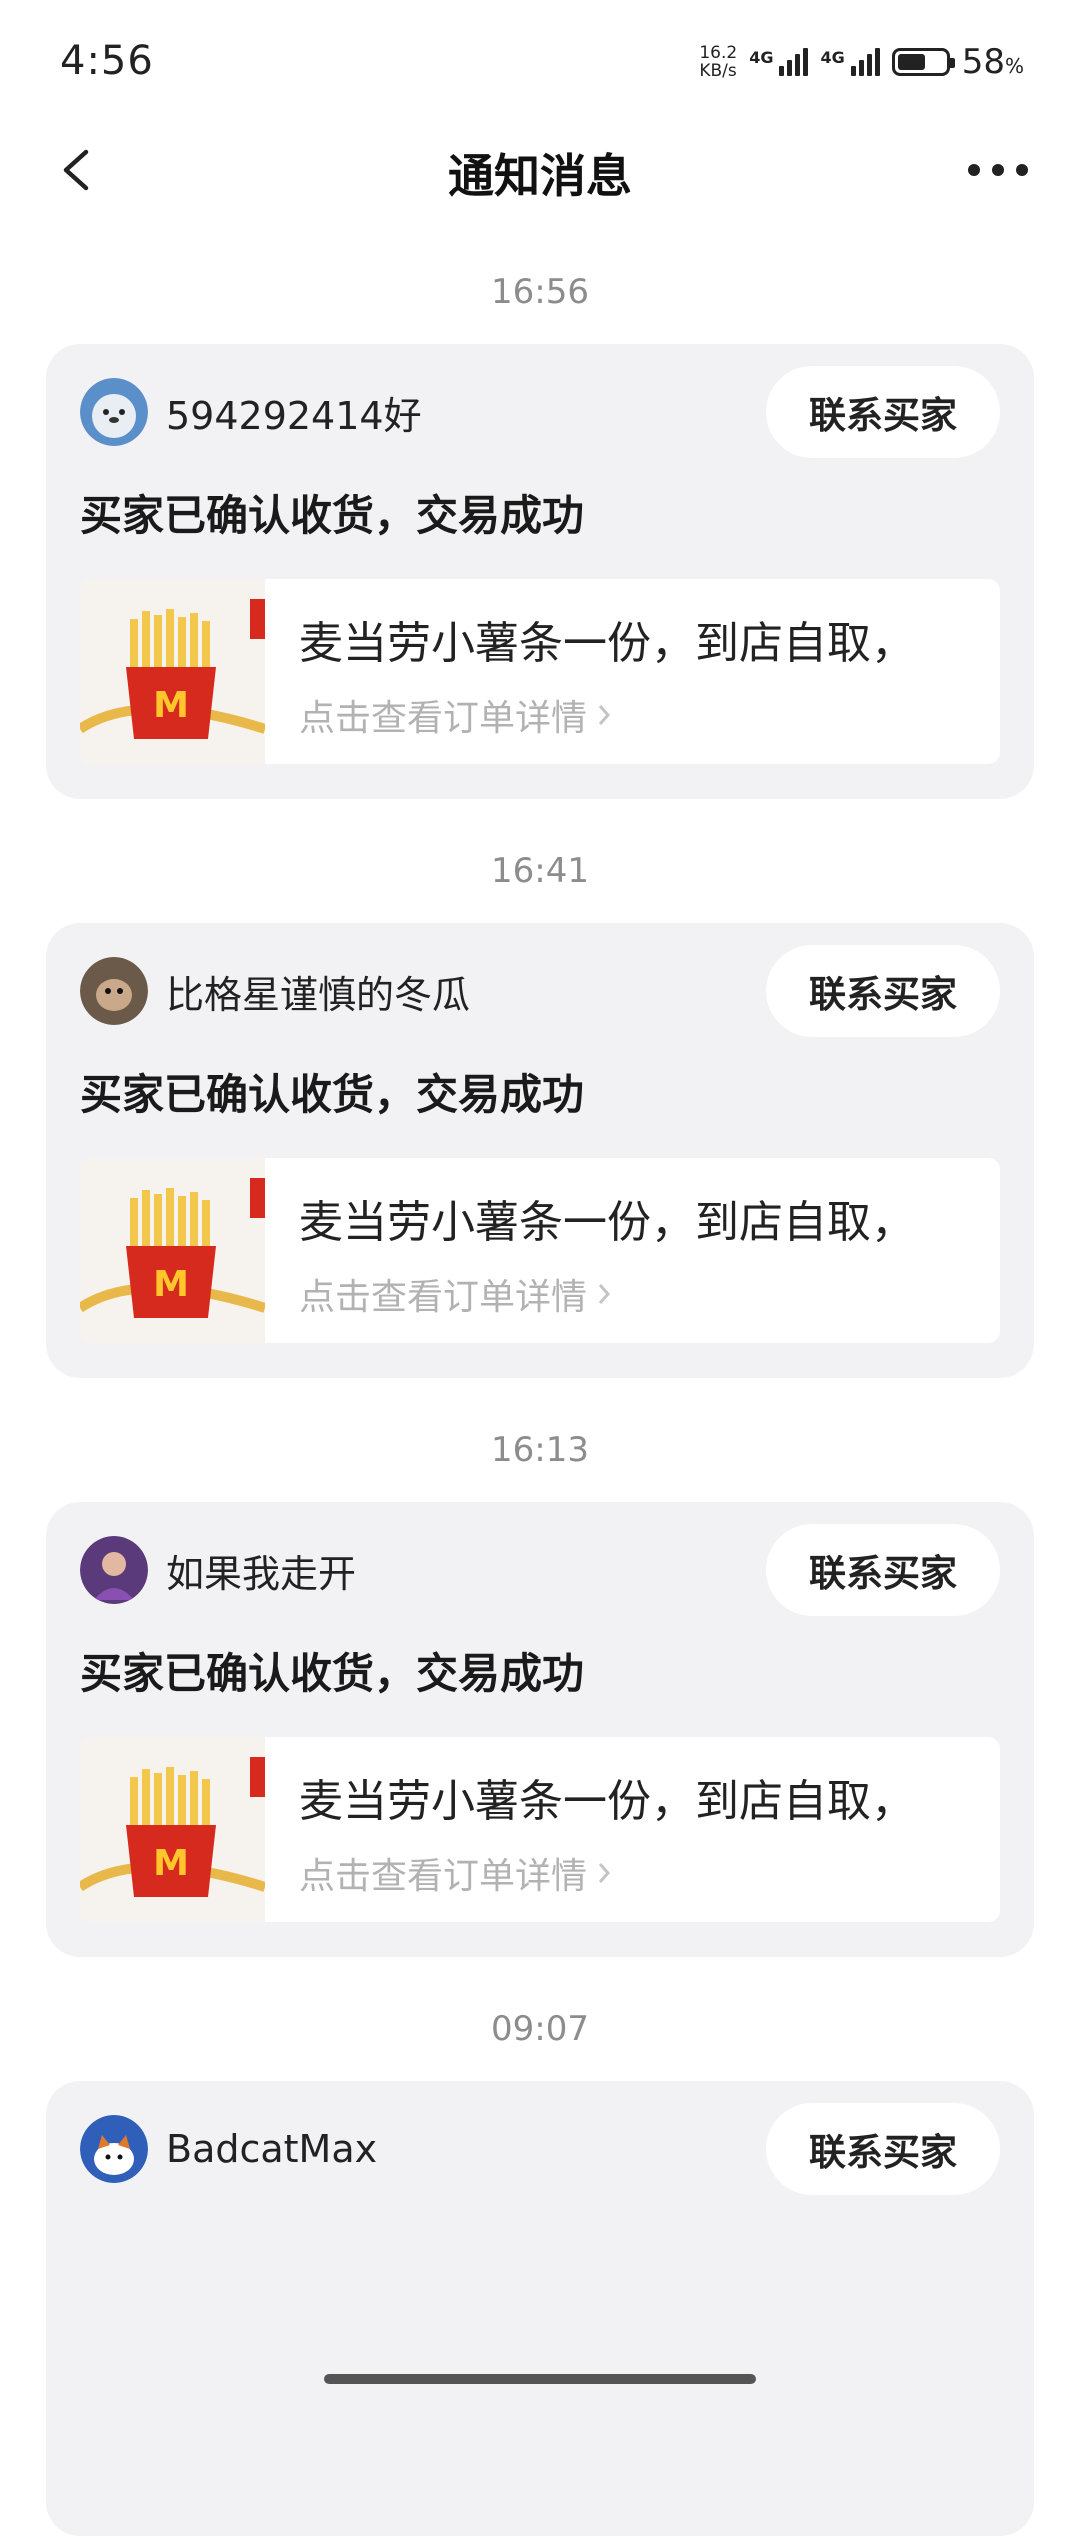  Describe the element at coordinates (114, 412) in the screenshot. I see `seal-avatar-icon` at that location.